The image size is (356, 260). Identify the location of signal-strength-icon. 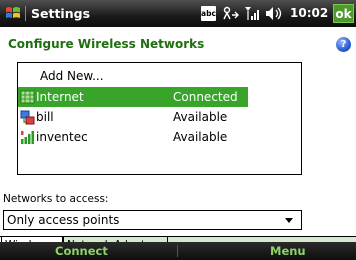
(252, 13).